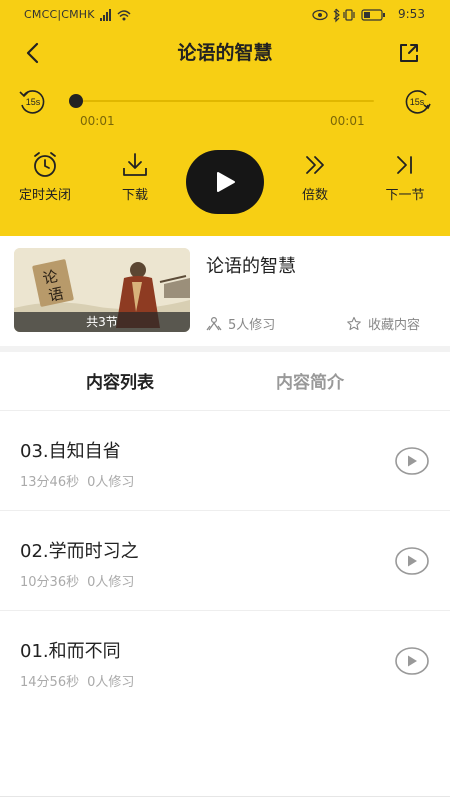 This screenshot has height=800, width=450. I want to click on alarm-clock-icon, so click(45, 164).